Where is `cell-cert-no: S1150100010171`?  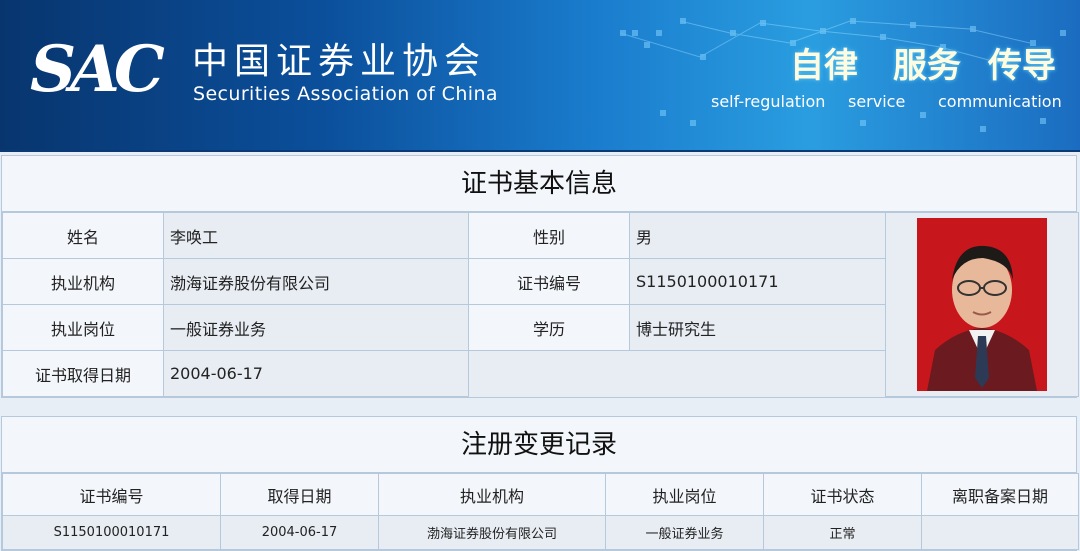 cell-cert-no: S1150100010171 is located at coordinates (111, 532).